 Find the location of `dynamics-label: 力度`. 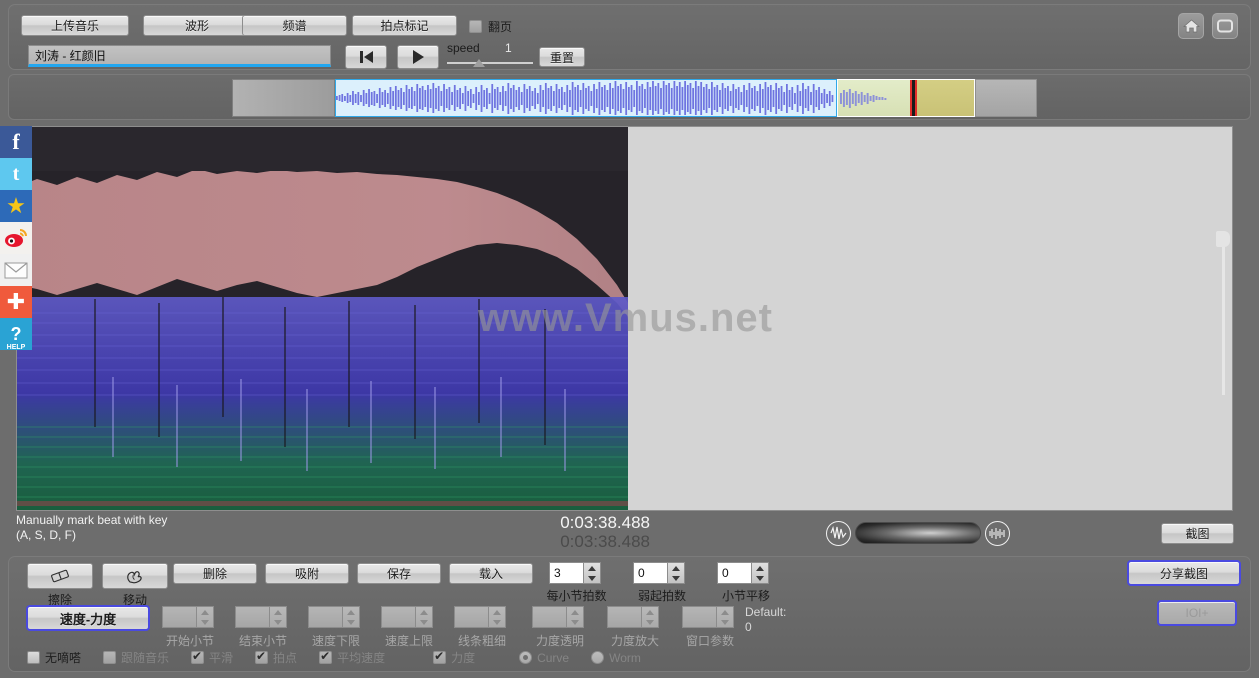

dynamics-label: 力度 is located at coordinates (463, 658).